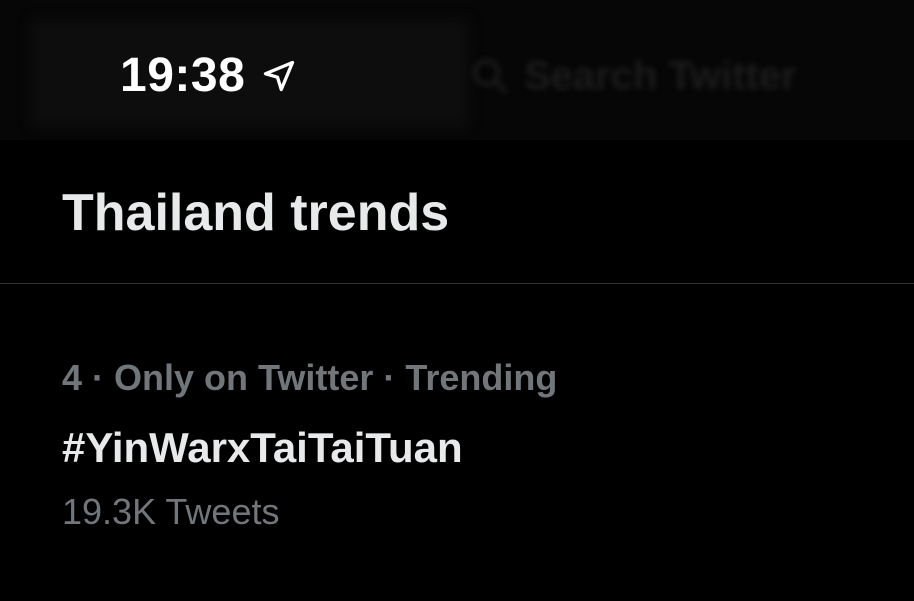  Describe the element at coordinates (183, 75) in the screenshot. I see `clock-time: 19:38` at that location.